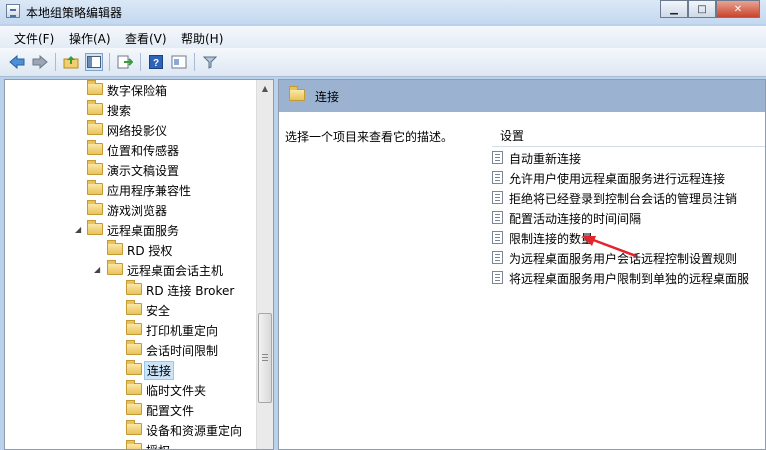 This screenshot has height=450, width=766. Describe the element at coordinates (265, 88) in the screenshot. I see `scroll-up-arrow-icon: ▲` at that location.